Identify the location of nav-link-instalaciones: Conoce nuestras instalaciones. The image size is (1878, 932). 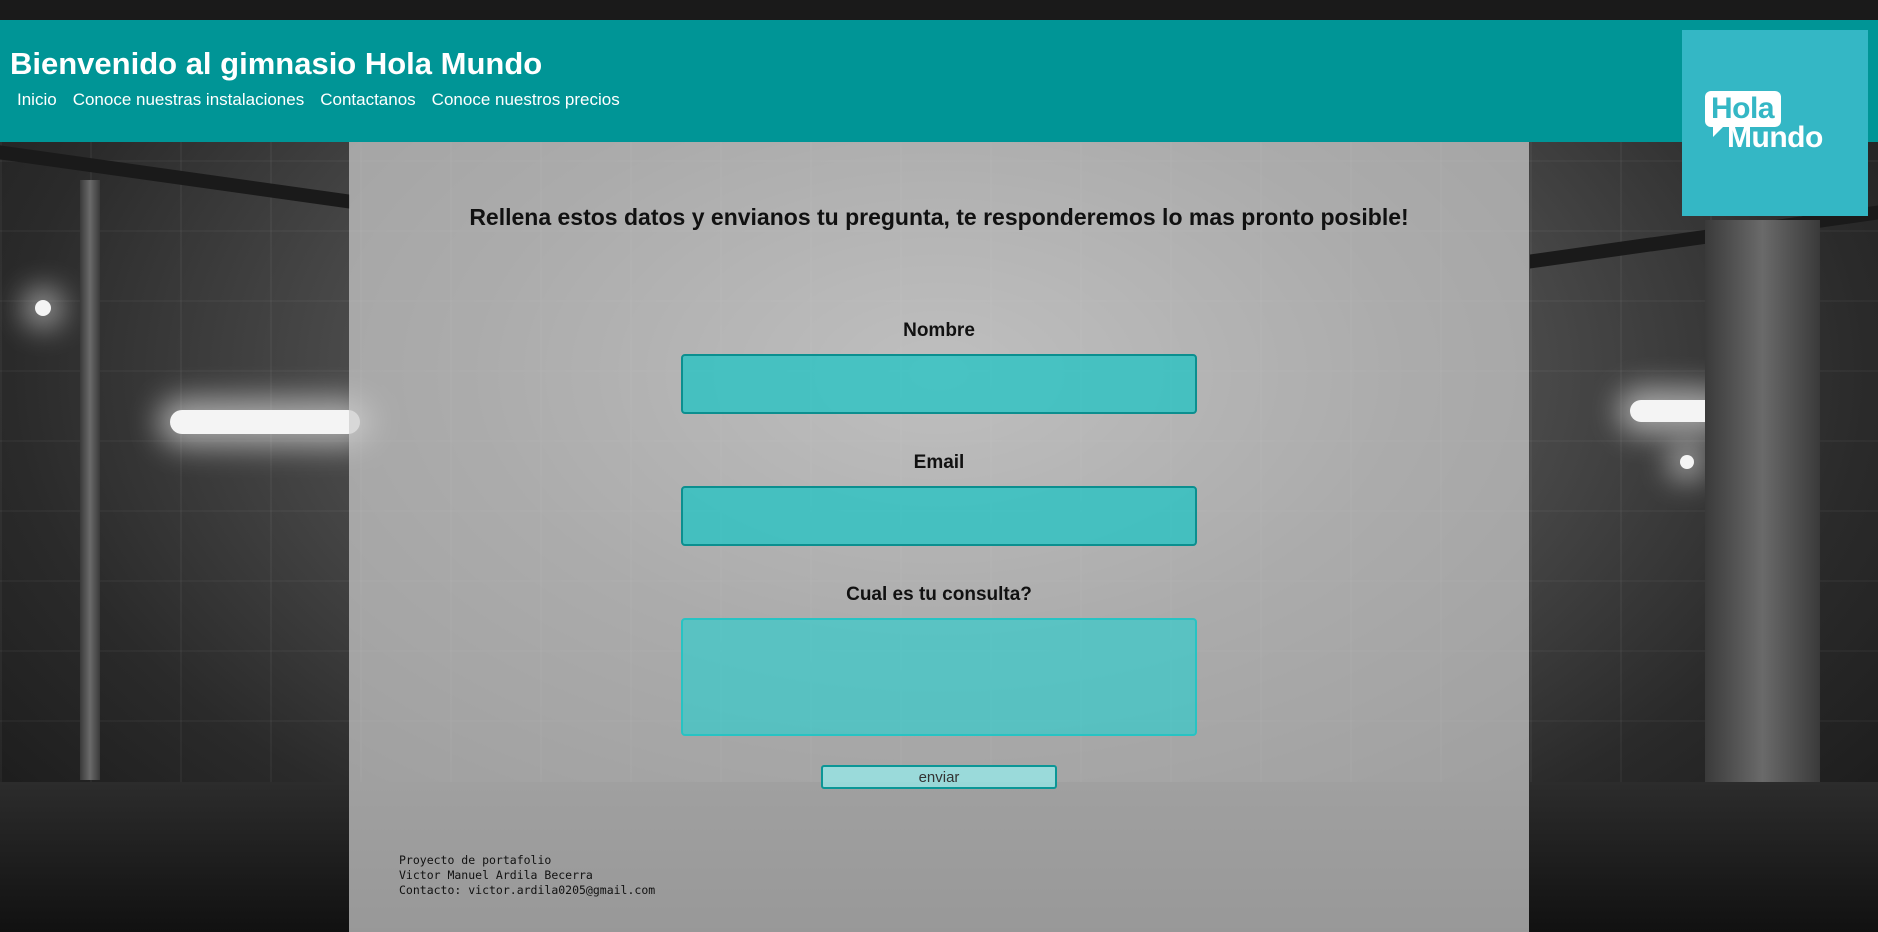
(189, 100).